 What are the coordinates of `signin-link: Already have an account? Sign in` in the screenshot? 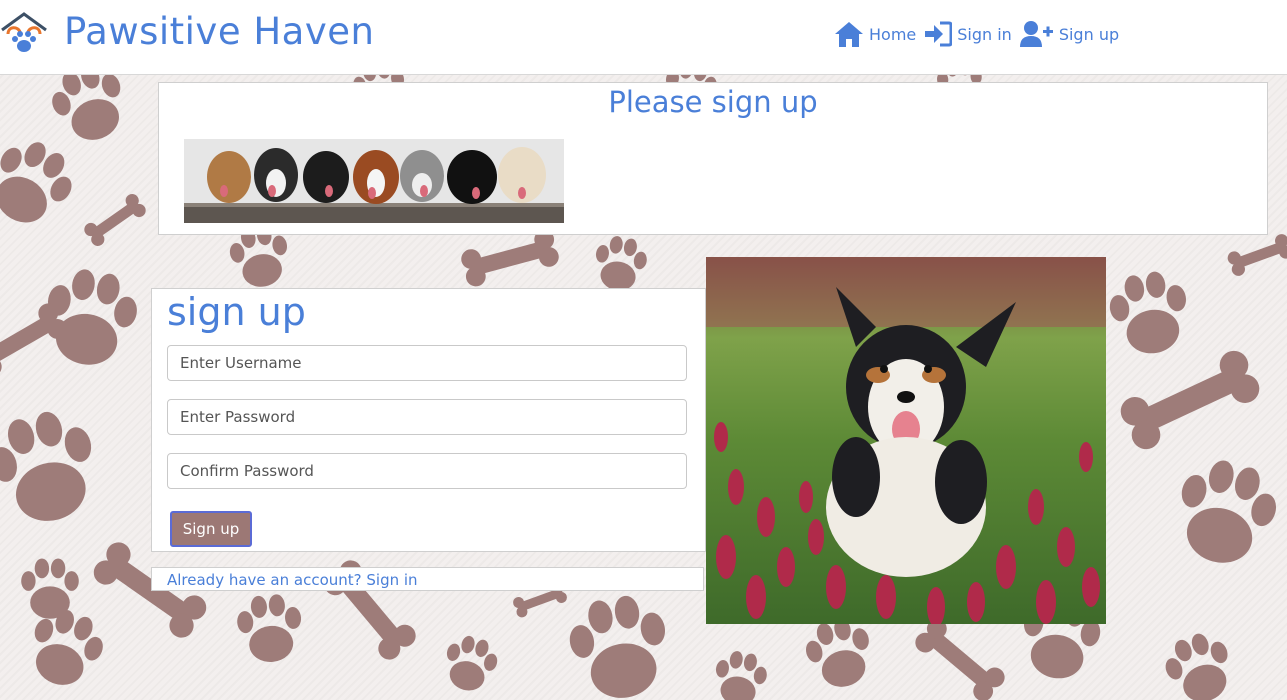 It's located at (427, 579).